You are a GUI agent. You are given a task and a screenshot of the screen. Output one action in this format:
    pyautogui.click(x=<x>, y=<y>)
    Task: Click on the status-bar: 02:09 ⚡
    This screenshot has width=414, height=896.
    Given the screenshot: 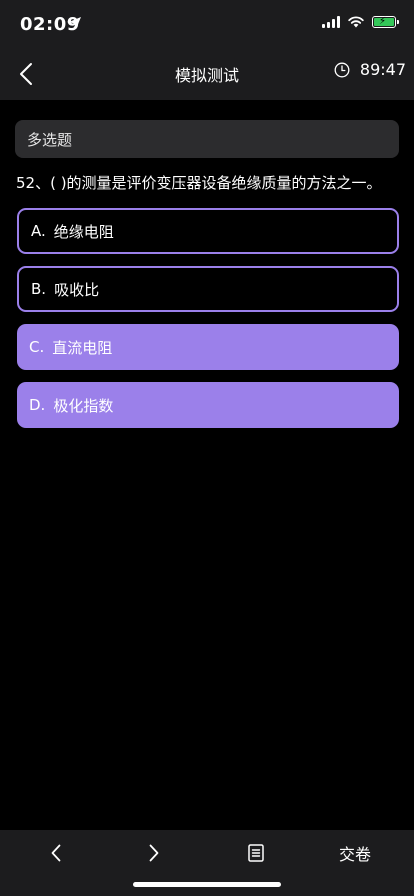 What is the action you would take?
    pyautogui.click(x=207, y=24)
    